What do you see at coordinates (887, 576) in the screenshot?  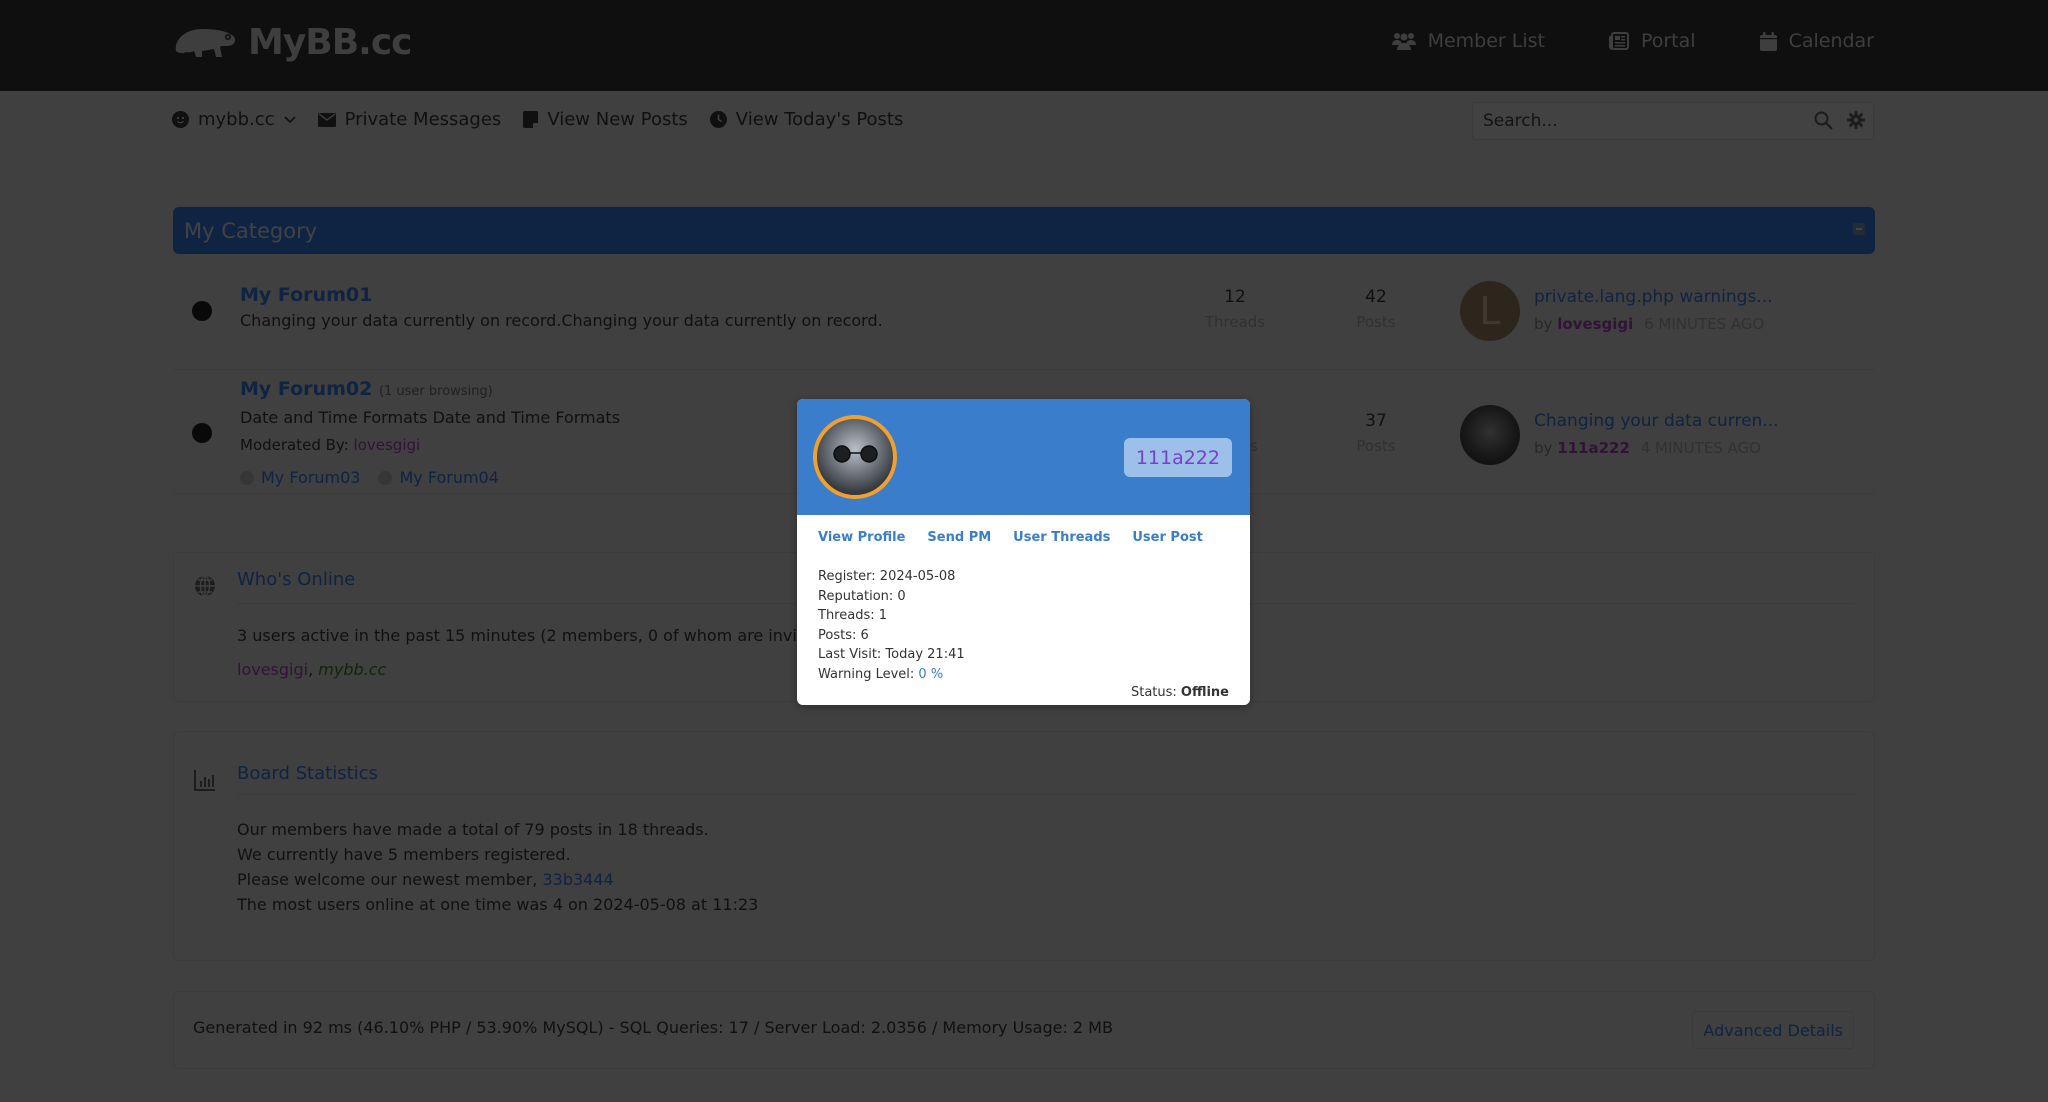 I see `register-date: Register: 2024-05-08` at bounding box center [887, 576].